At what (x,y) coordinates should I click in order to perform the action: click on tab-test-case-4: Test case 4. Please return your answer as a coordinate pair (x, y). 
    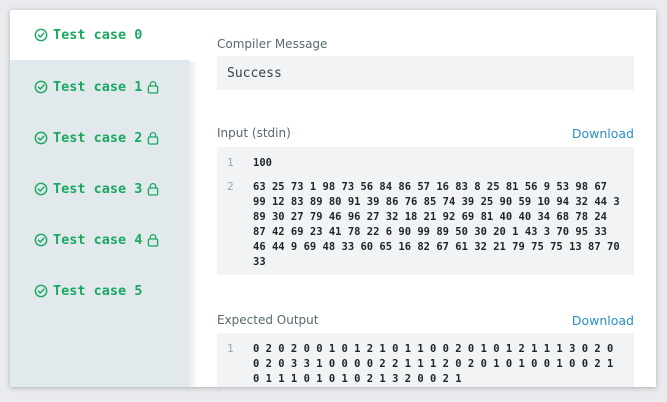
    Looking at the image, I should click on (100, 240).